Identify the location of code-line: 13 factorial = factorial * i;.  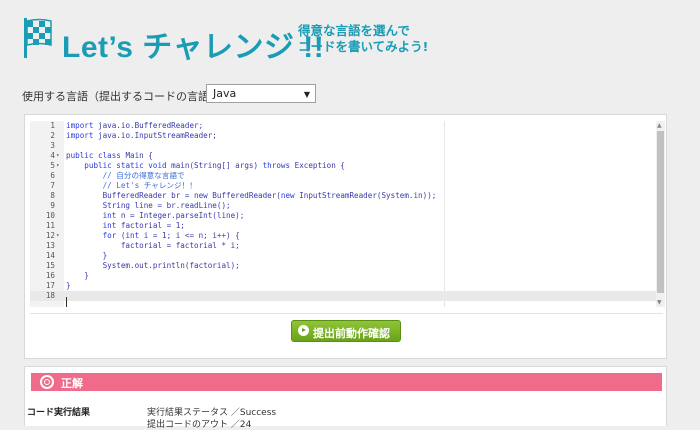
(347, 246).